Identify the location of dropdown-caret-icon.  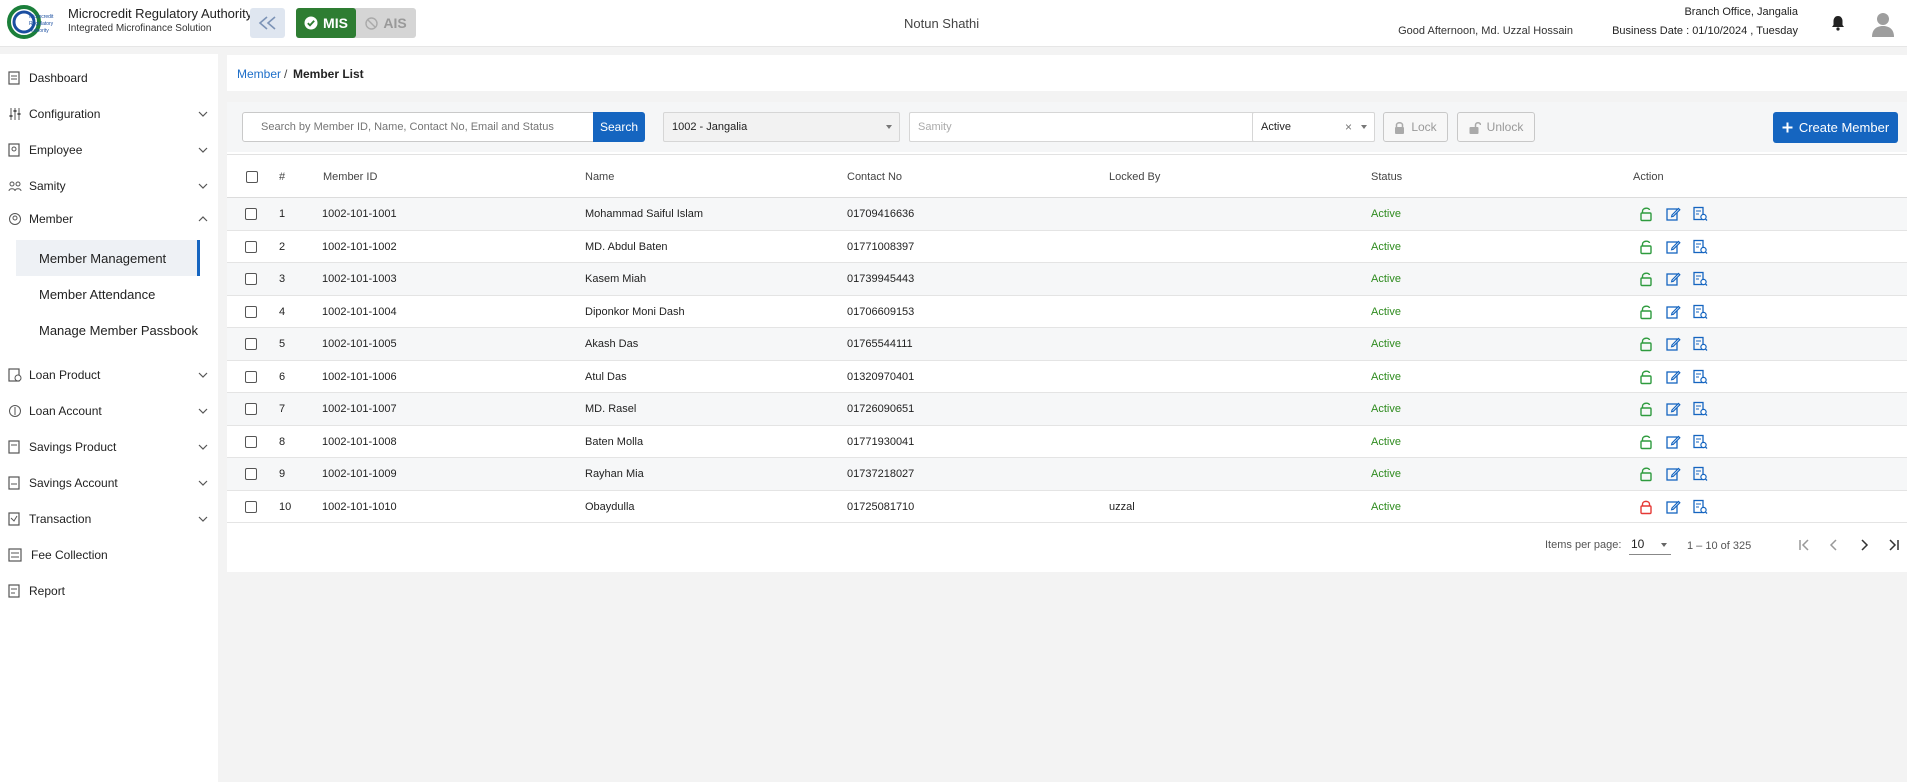
(1364, 127).